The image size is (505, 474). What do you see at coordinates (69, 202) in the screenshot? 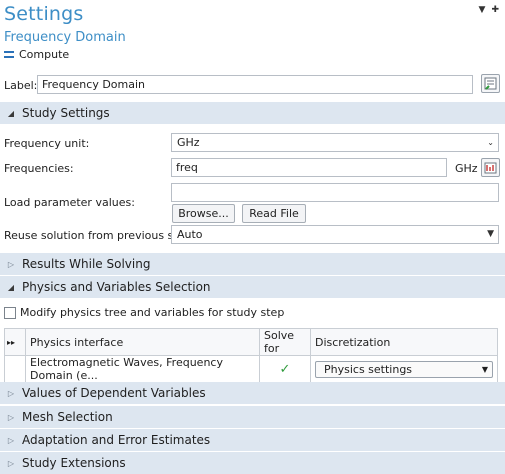
I see `load-parameter-label: Load parameter values:` at bounding box center [69, 202].